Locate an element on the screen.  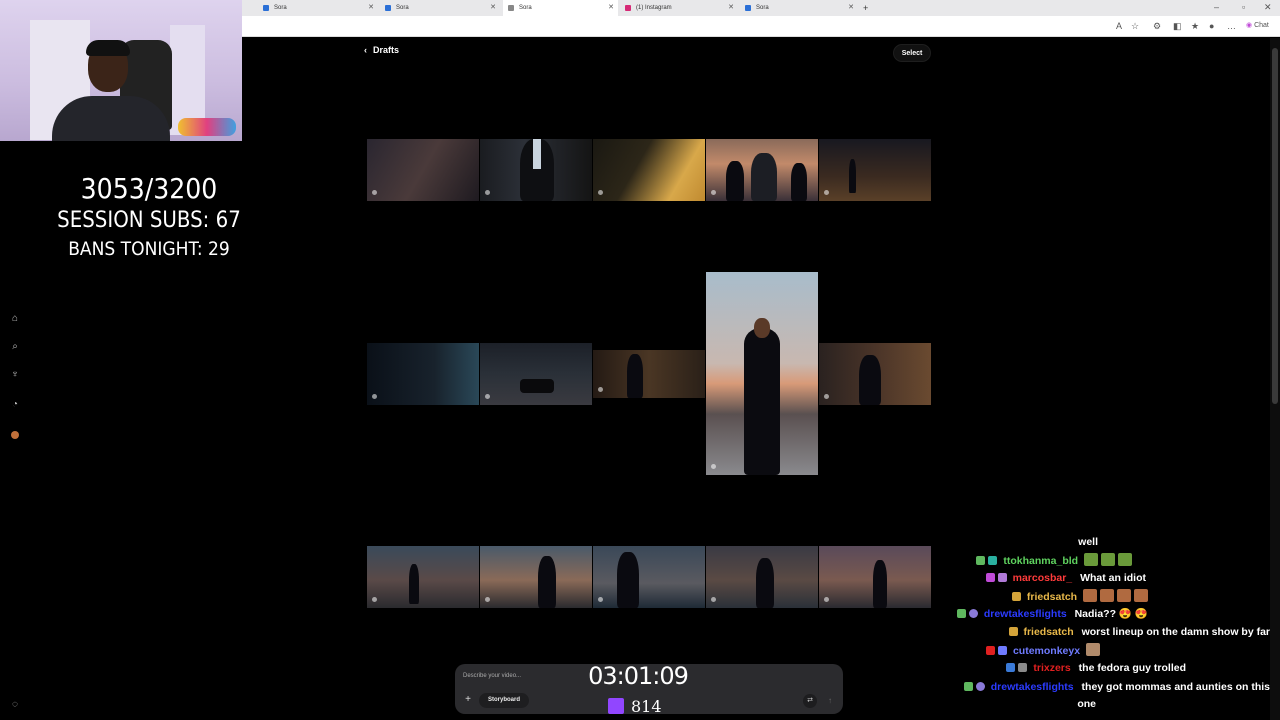
bell-icon: ◔ is located at coordinates (15, 405).